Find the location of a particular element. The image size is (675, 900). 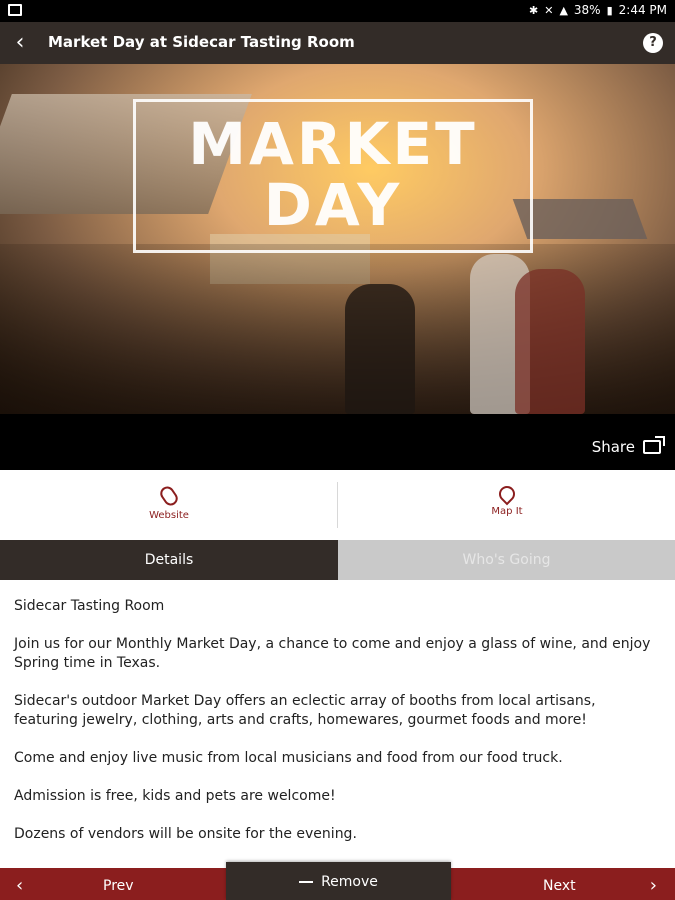

action-divider is located at coordinates (337, 505).